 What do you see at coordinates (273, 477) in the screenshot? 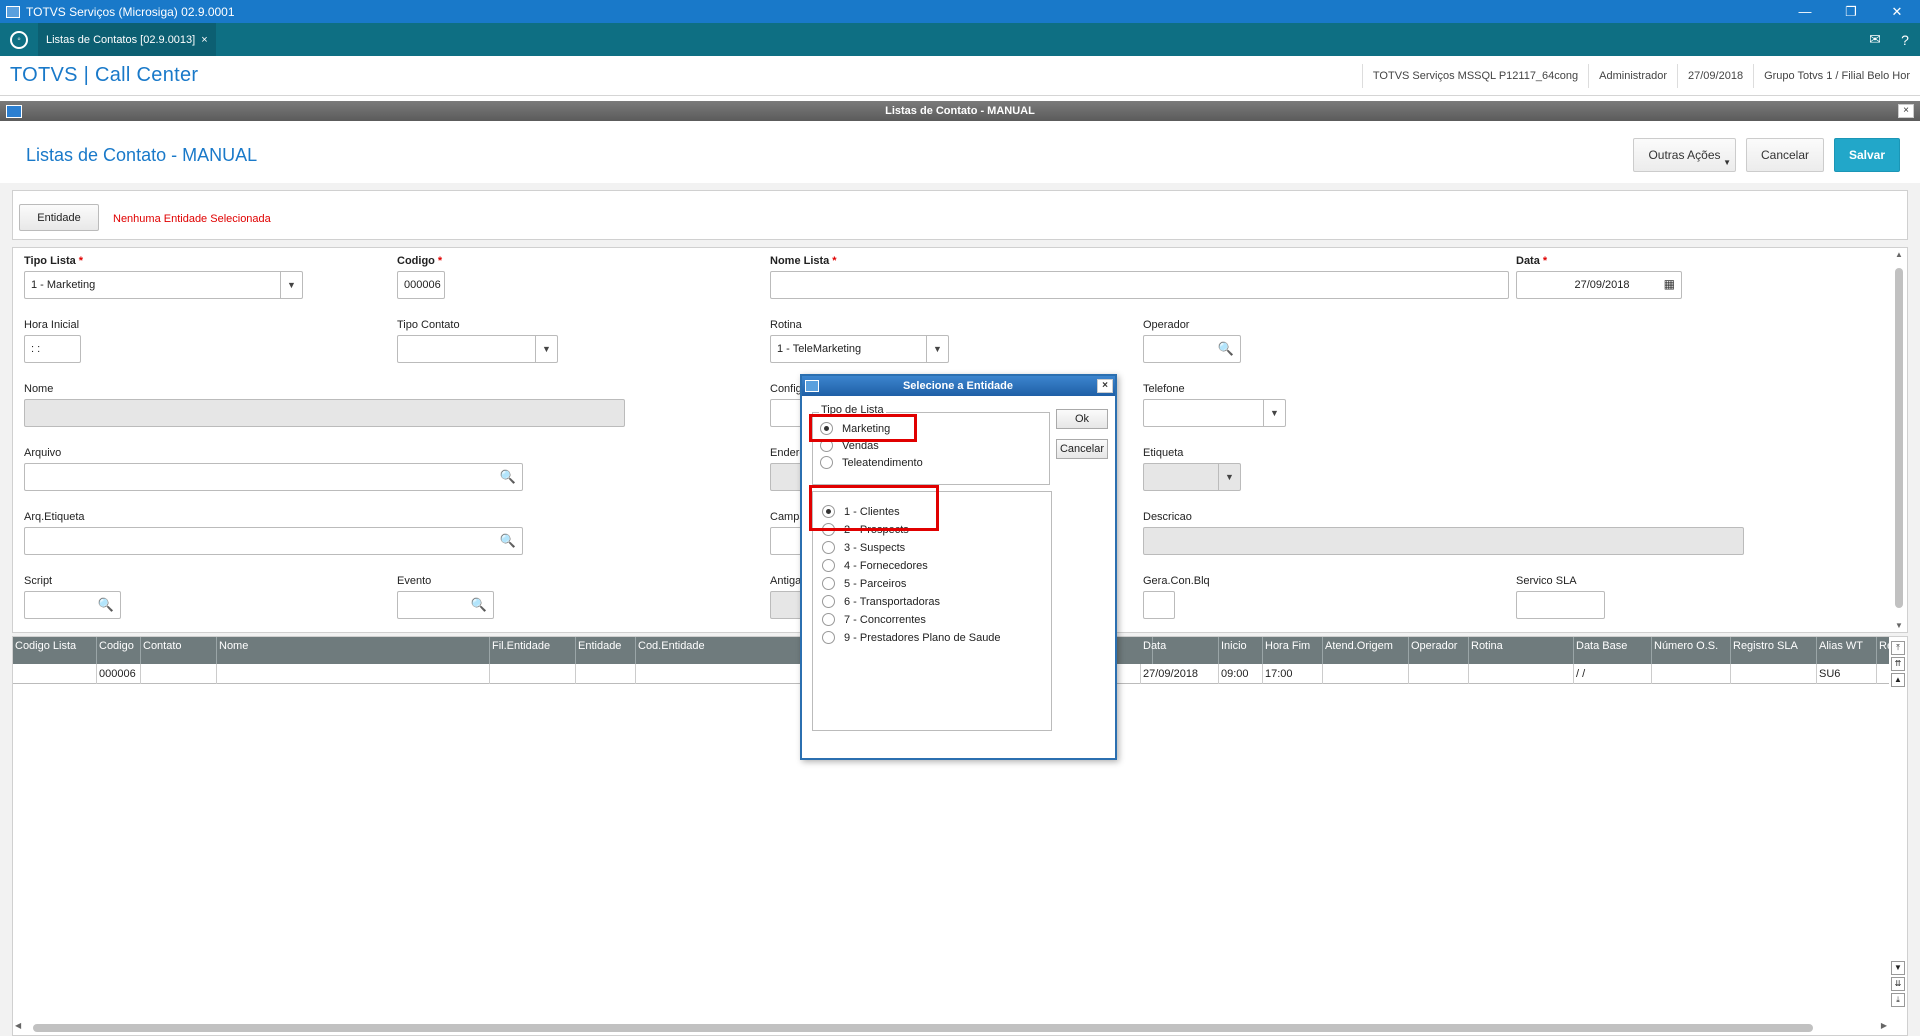
I see `arquivo-input: 🔍` at bounding box center [273, 477].